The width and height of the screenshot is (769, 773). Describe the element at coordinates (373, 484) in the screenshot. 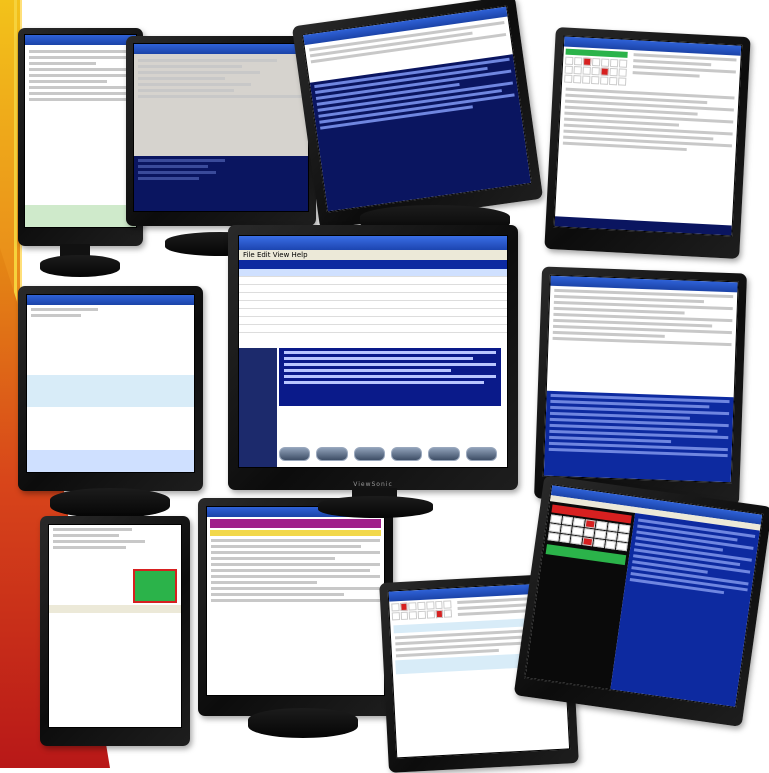

I see `monitor-brand-label: ViewSonic` at that location.